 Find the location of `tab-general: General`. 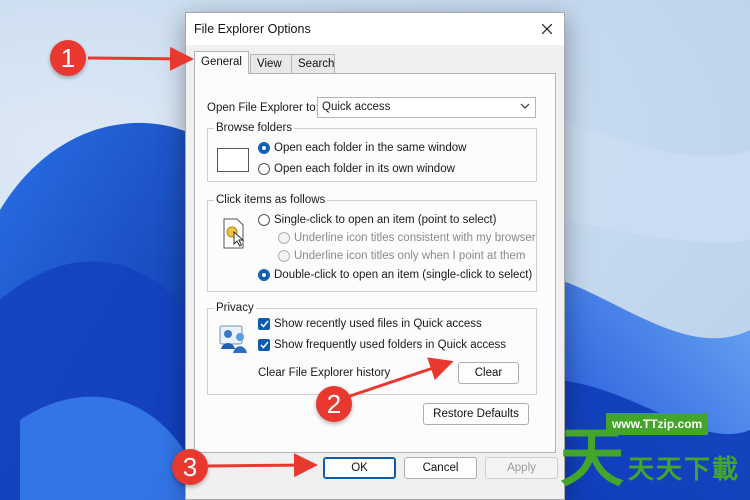

tab-general: General is located at coordinates (221, 62).